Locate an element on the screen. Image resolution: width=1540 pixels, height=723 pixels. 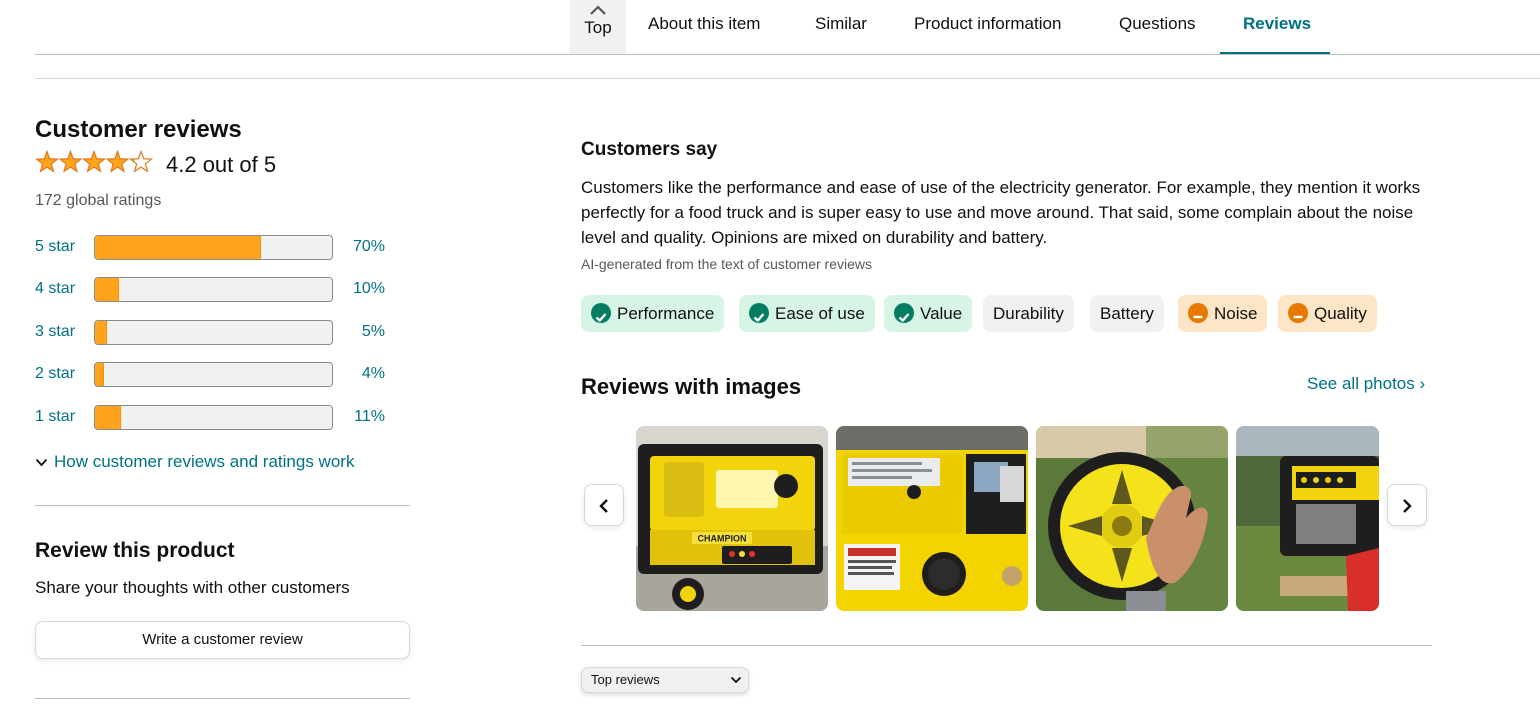
carousel-prev-button is located at coordinates (604, 505).